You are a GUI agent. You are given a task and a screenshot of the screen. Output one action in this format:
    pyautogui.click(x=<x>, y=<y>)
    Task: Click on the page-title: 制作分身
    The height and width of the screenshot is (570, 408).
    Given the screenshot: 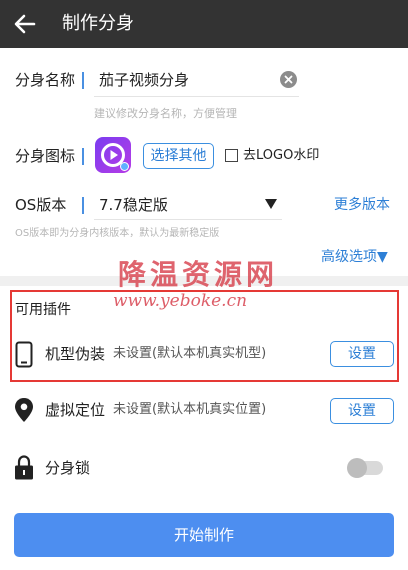 What is the action you would take?
    pyautogui.click(x=98, y=23)
    